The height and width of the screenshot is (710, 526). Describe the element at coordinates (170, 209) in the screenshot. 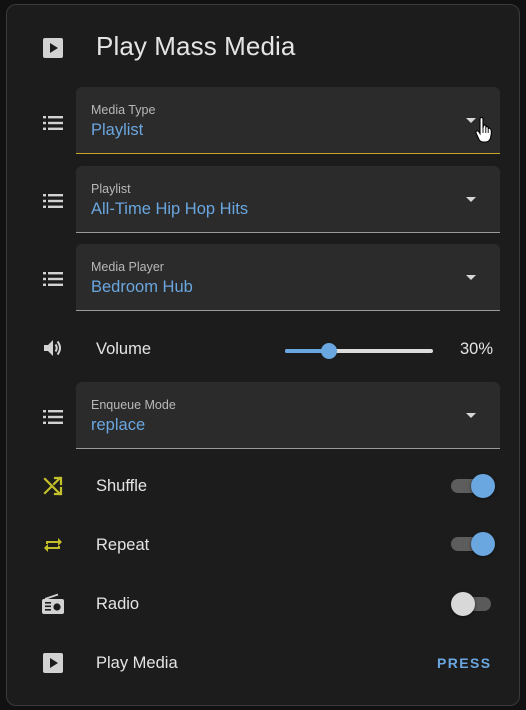

I see `playlist-value: All-Time Hip Hop Hits` at that location.